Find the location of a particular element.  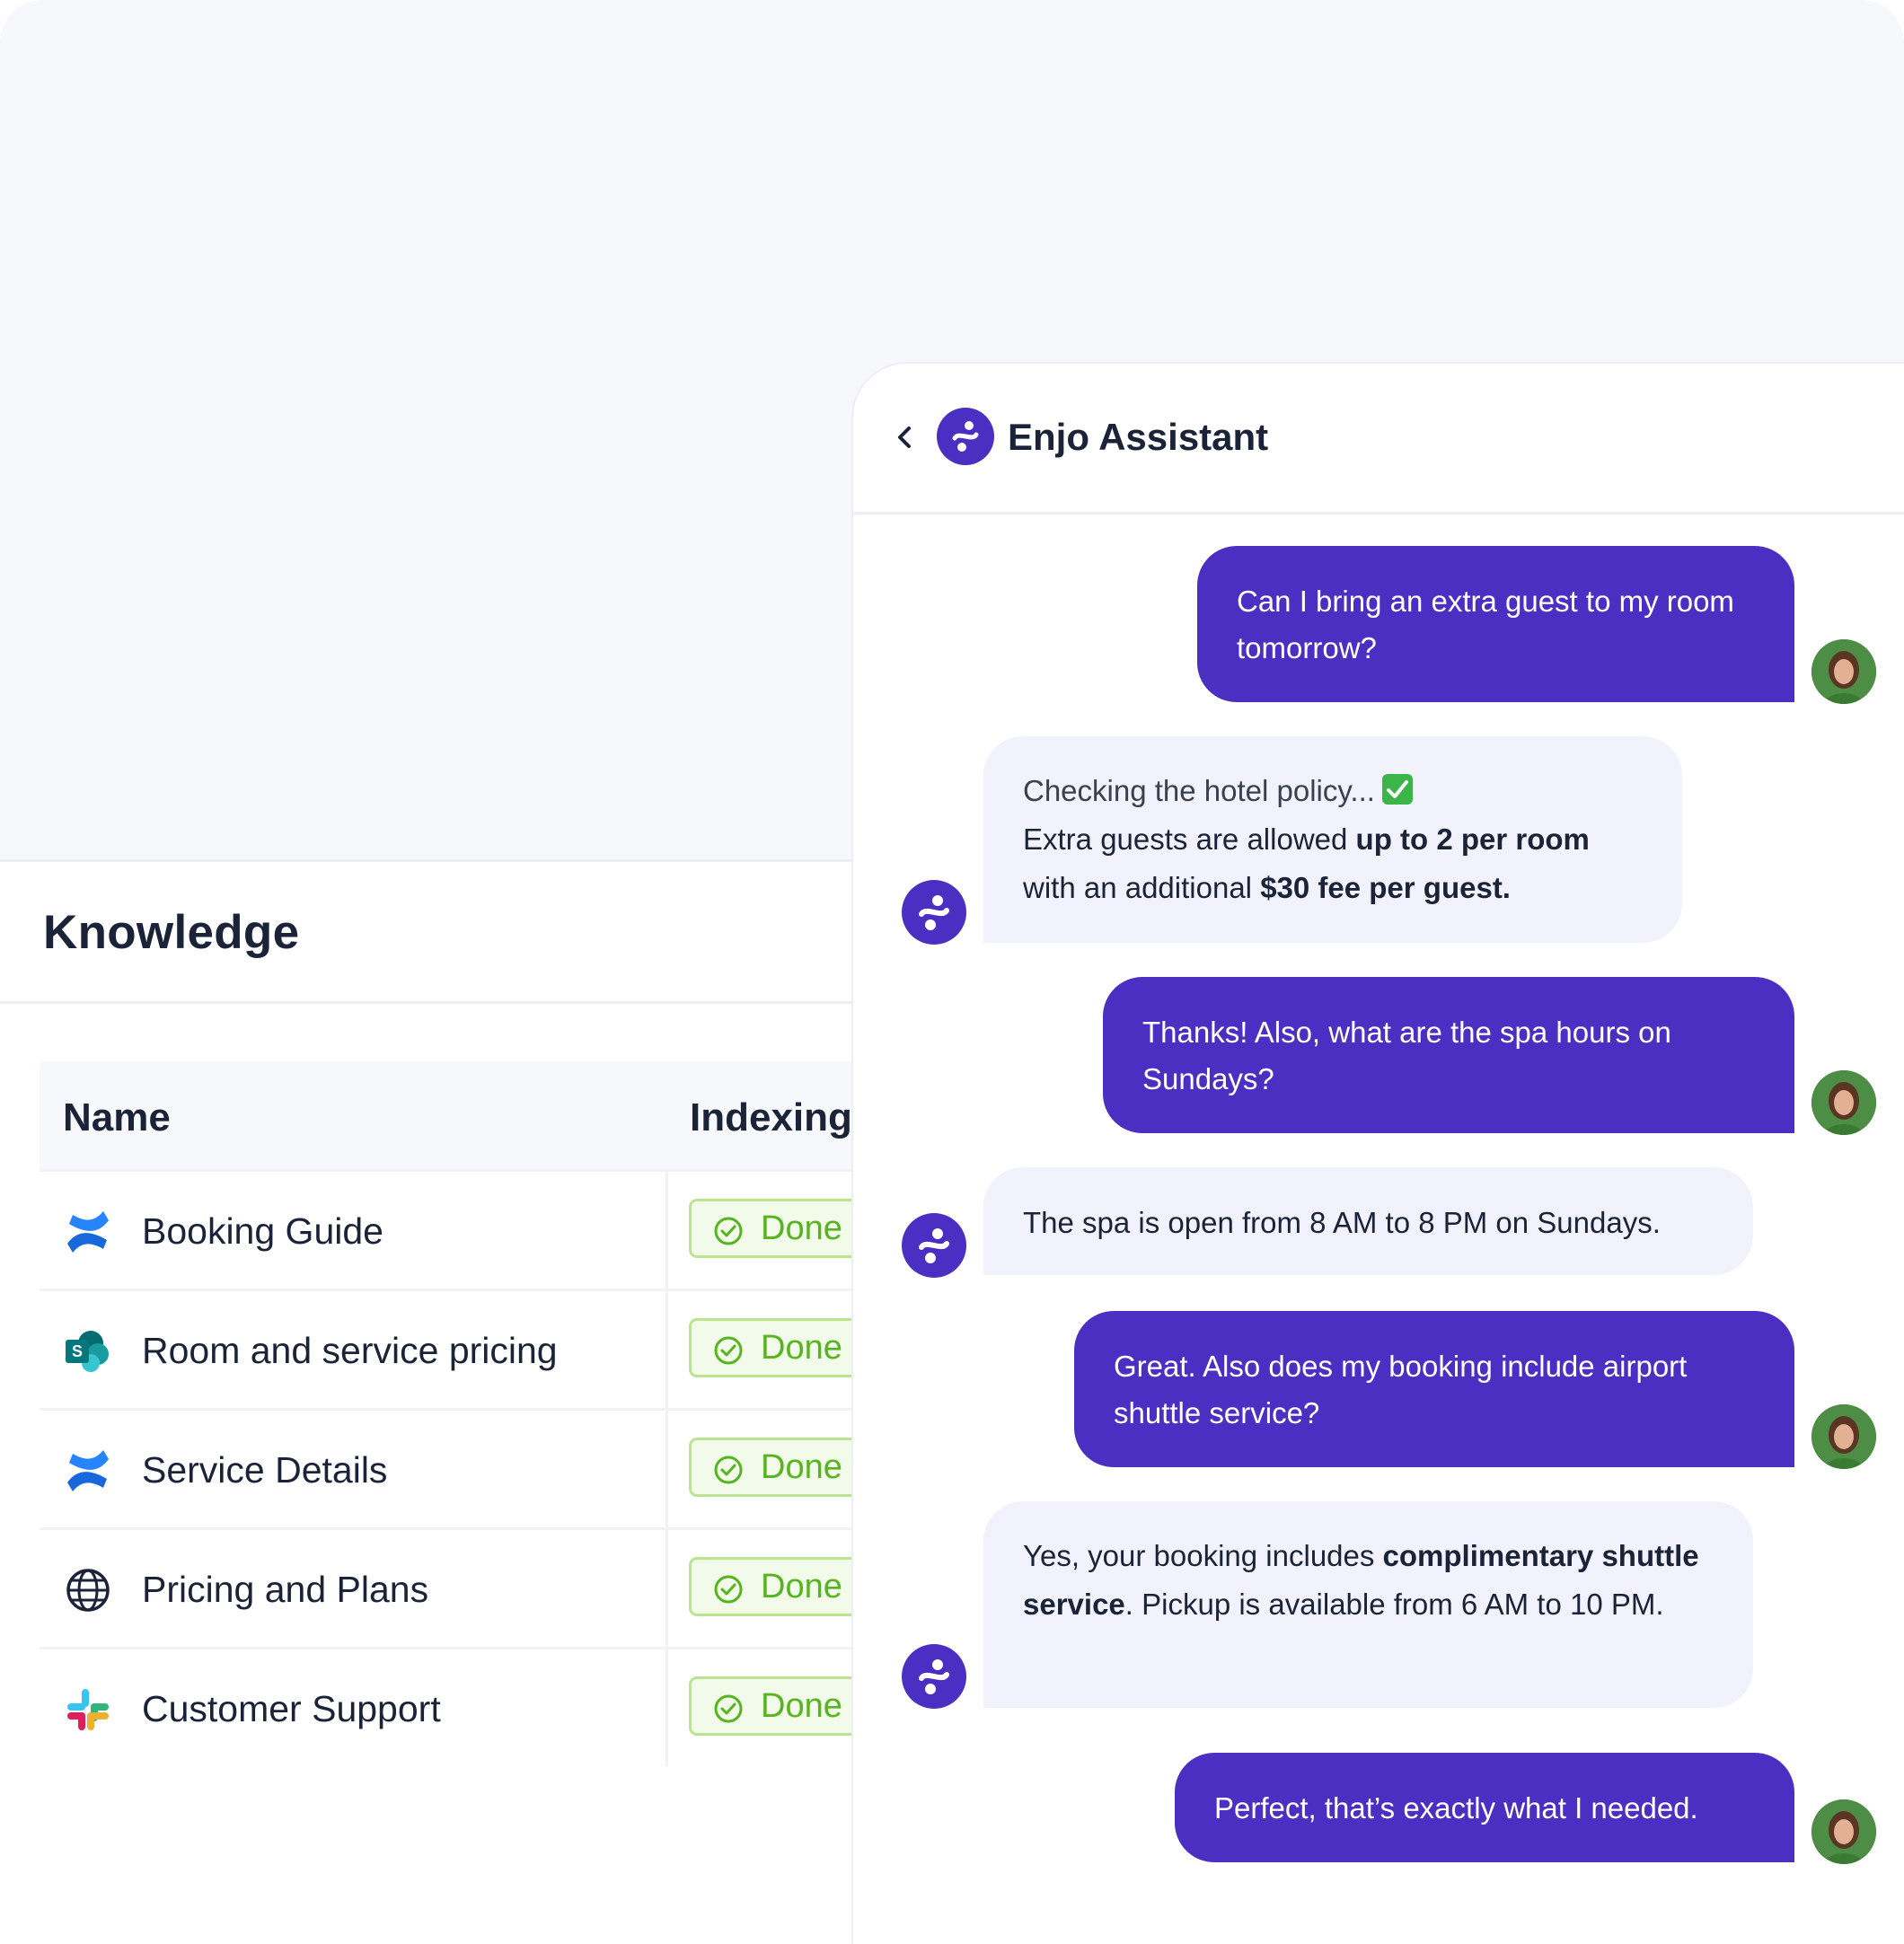

chat-title: Enjo Assistant is located at coordinates (1138, 437).